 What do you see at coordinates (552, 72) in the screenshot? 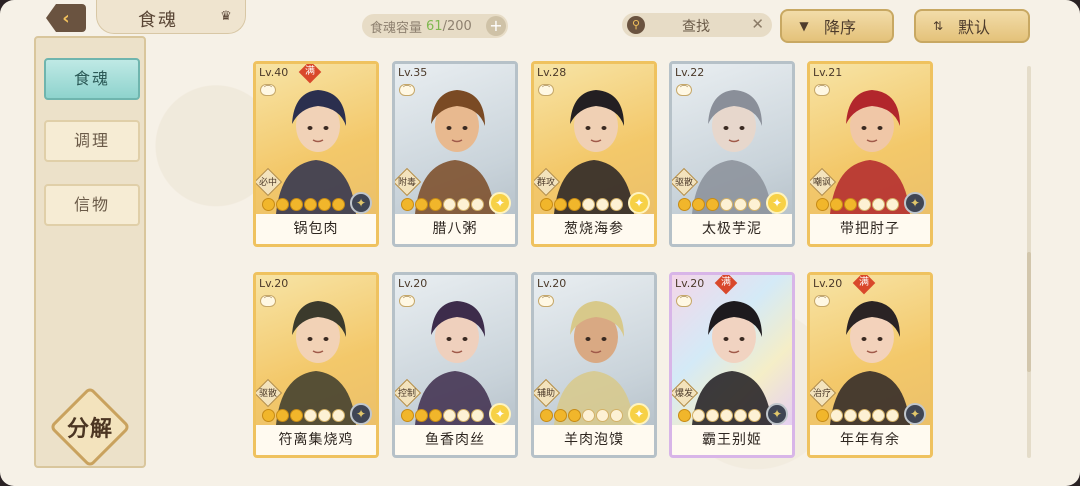
I see `card-level: Lv.28` at bounding box center [552, 72].